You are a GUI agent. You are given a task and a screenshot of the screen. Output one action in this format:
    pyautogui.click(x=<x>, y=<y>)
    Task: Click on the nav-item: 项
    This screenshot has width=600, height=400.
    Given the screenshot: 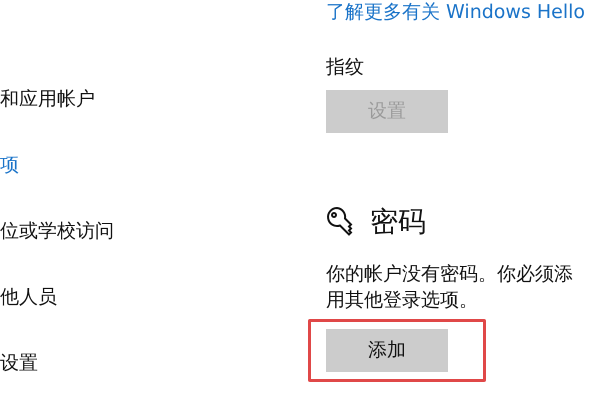 What is the action you would take?
    pyautogui.click(x=163, y=165)
    